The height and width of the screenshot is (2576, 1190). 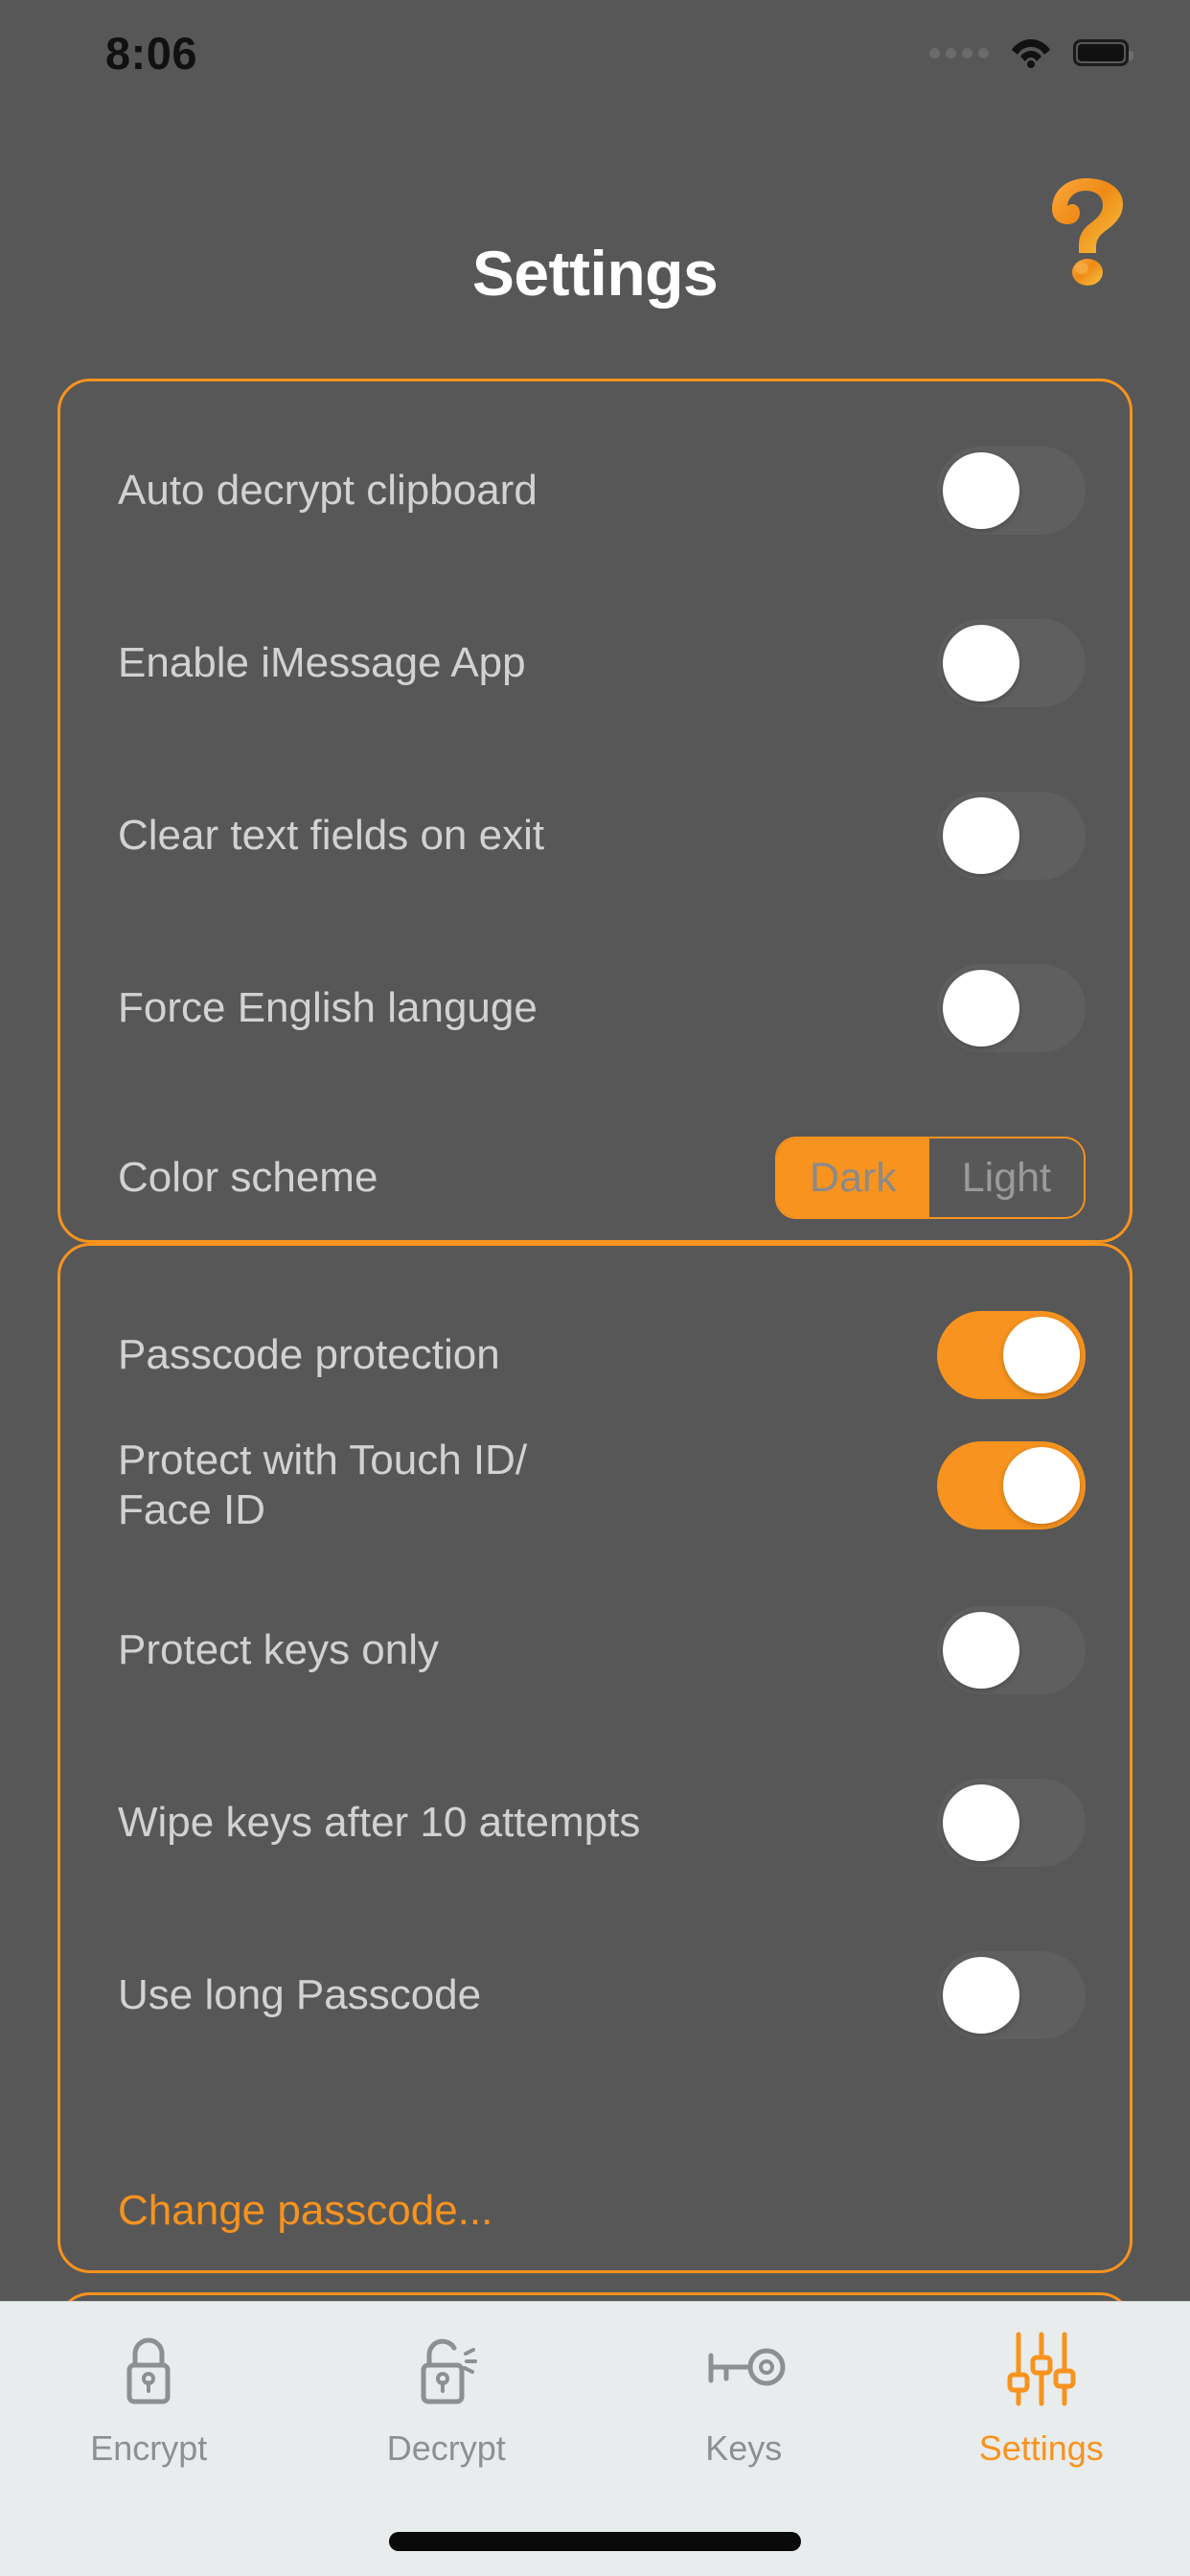 I want to click on row-passcode-protection: Passcode protection, so click(x=602, y=1355).